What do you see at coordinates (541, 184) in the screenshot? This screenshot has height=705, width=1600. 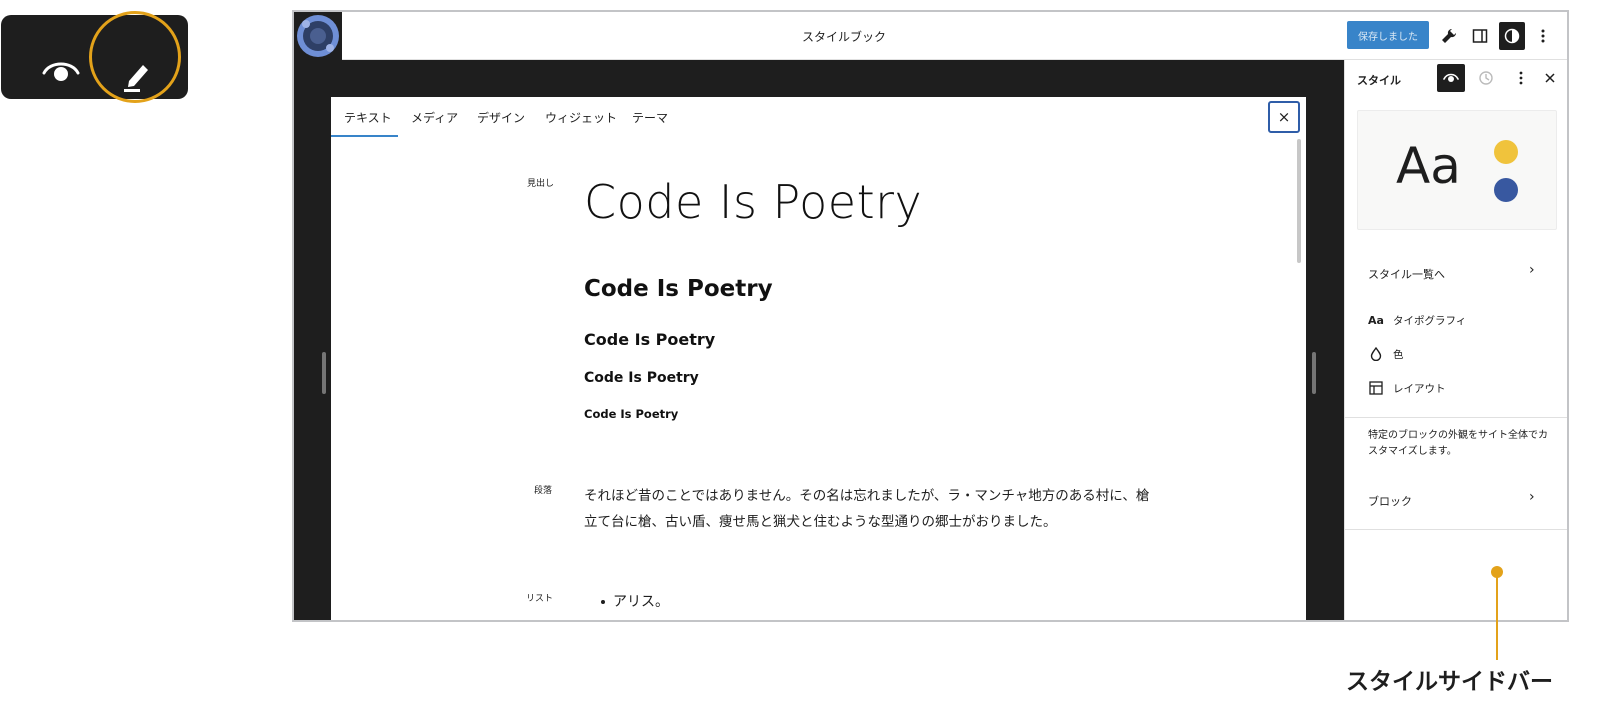 I see `section-label-heading: 見出し` at bounding box center [541, 184].